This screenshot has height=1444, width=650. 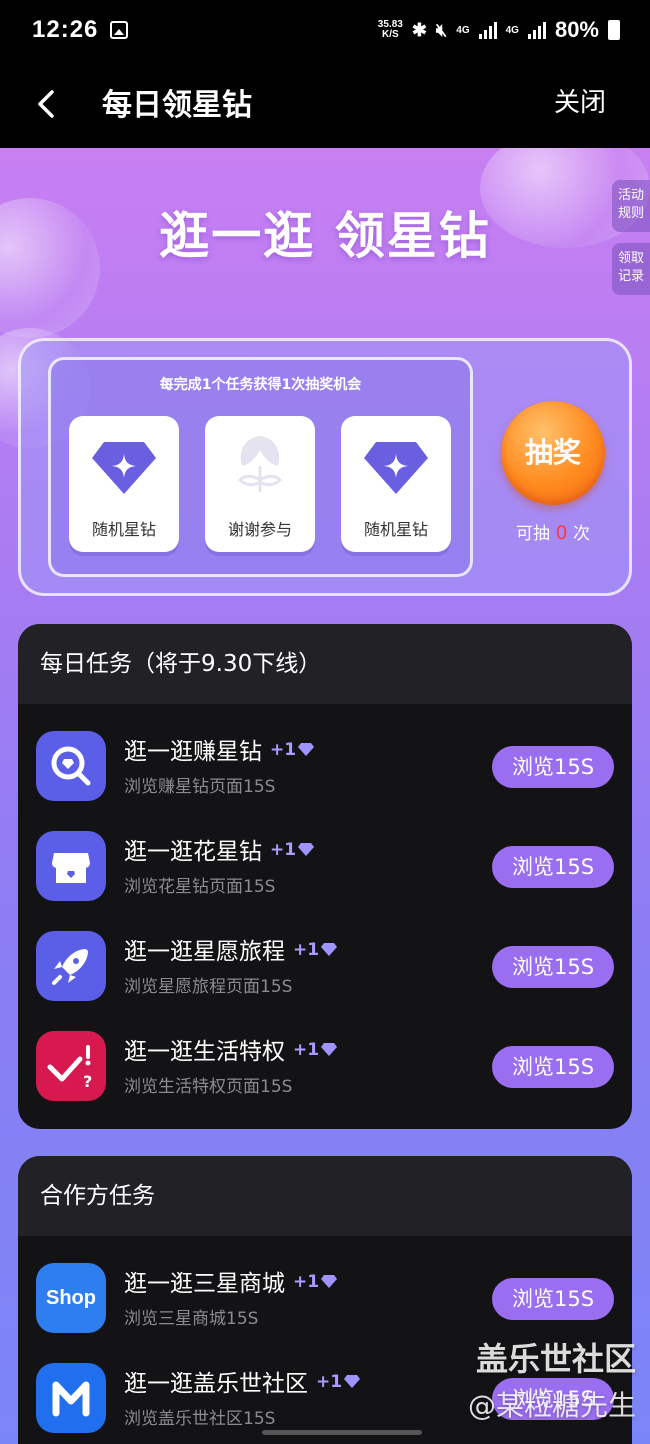 What do you see at coordinates (441, 29) in the screenshot?
I see `mute-icon: 🔇︎` at bounding box center [441, 29].